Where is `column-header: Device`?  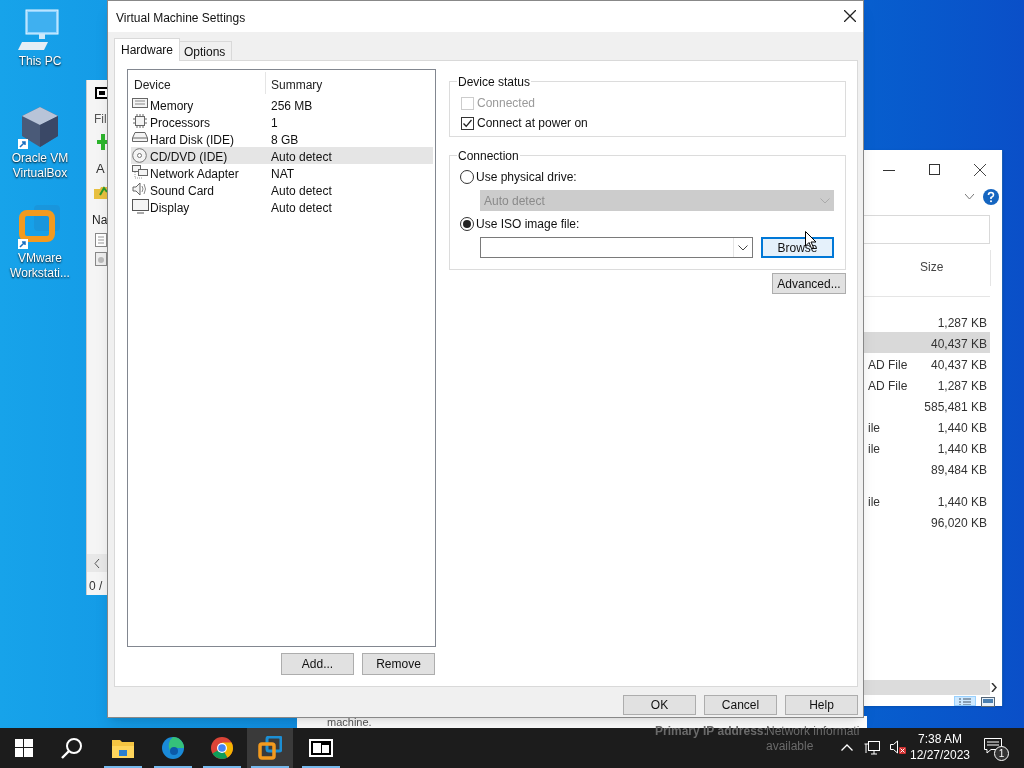
column-header: Device is located at coordinates (152, 85).